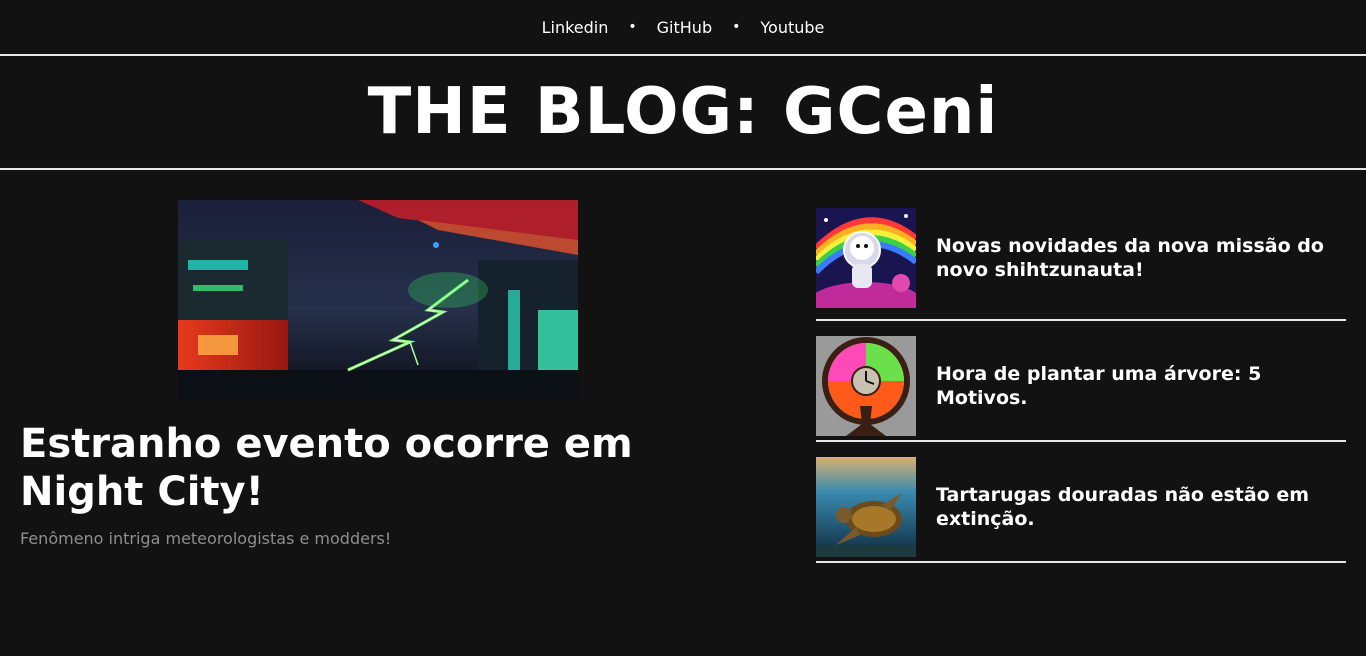 The height and width of the screenshot is (656, 1366). What do you see at coordinates (370, 468) in the screenshot?
I see `featured-post-title: Estranho evento ocorre em Night City!` at bounding box center [370, 468].